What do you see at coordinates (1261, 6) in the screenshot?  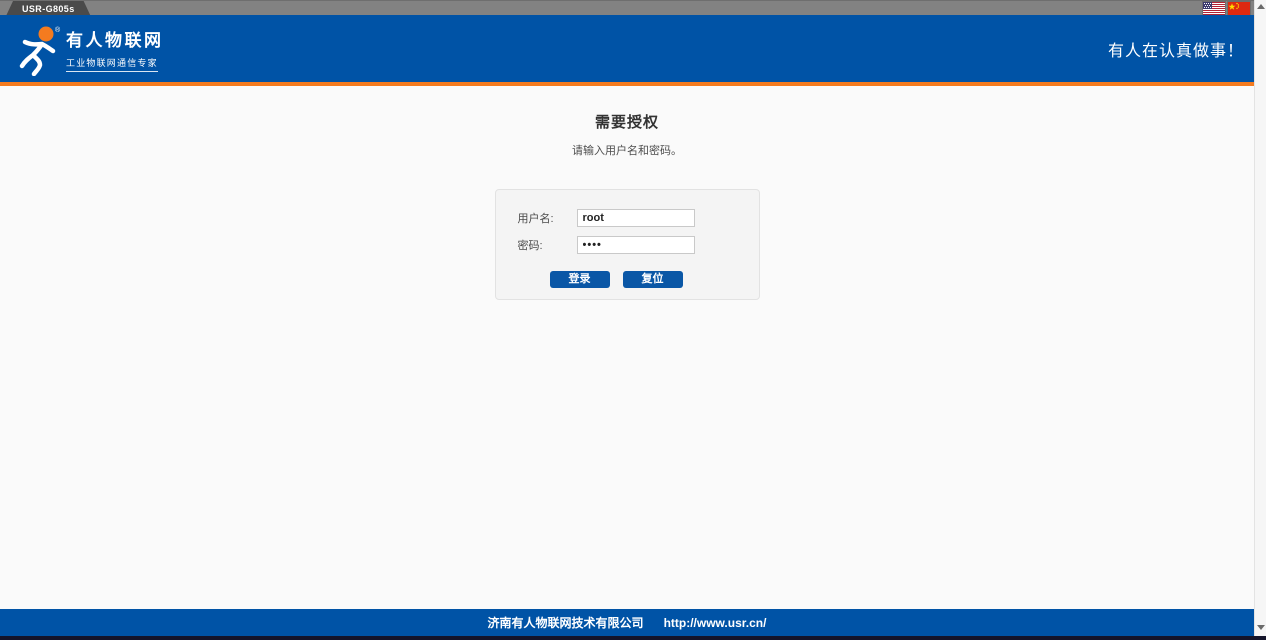 I see `scrollbar-up-arrow` at bounding box center [1261, 6].